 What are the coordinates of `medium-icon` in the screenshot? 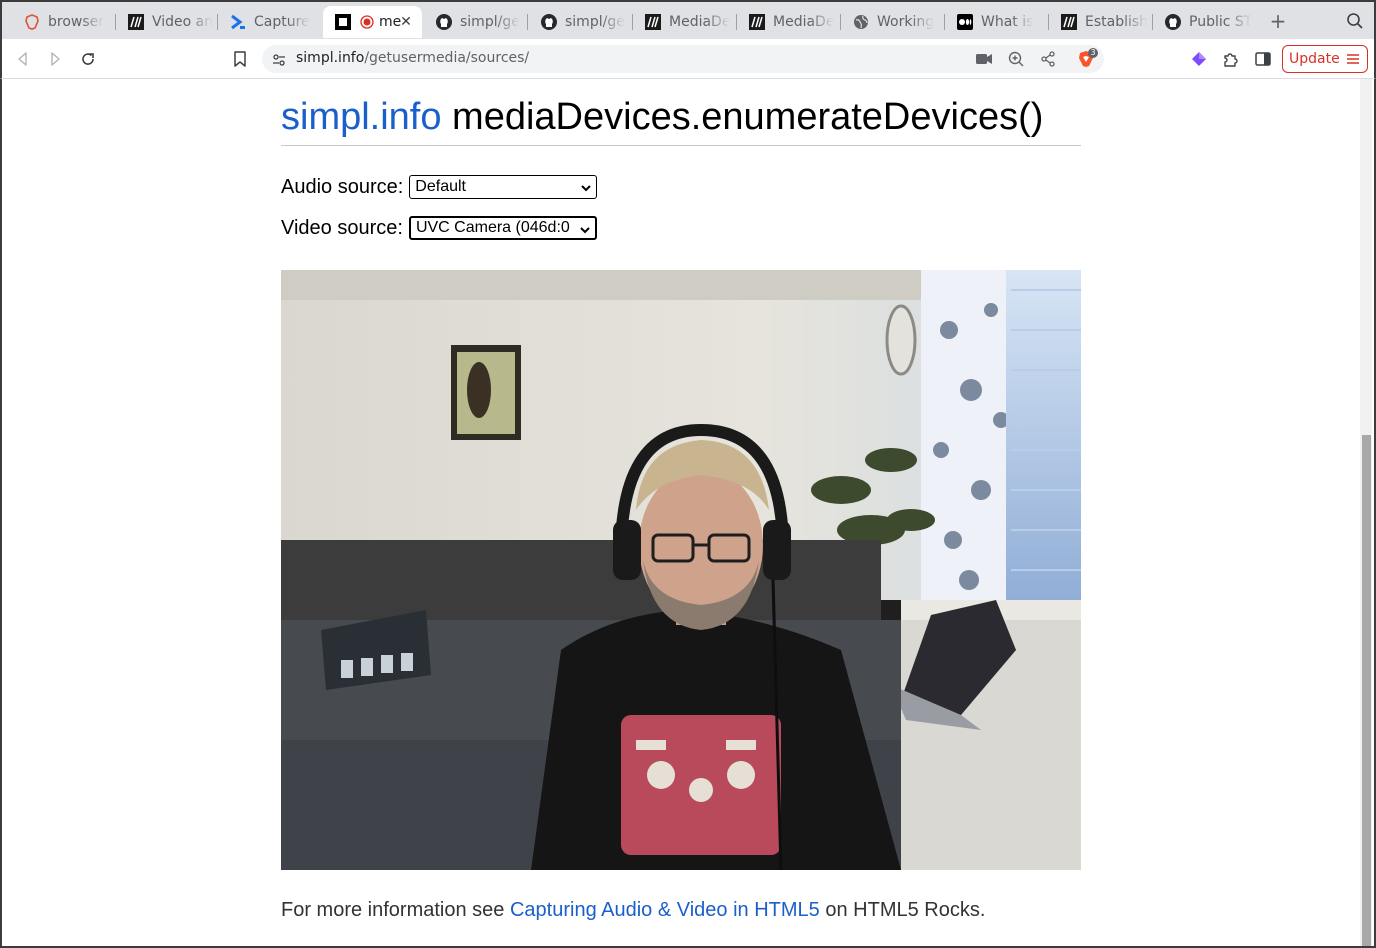 It's located at (965, 22).